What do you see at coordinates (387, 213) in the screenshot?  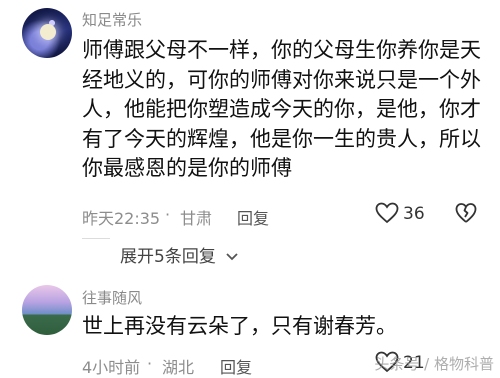 I see `like-heart-icon` at bounding box center [387, 213].